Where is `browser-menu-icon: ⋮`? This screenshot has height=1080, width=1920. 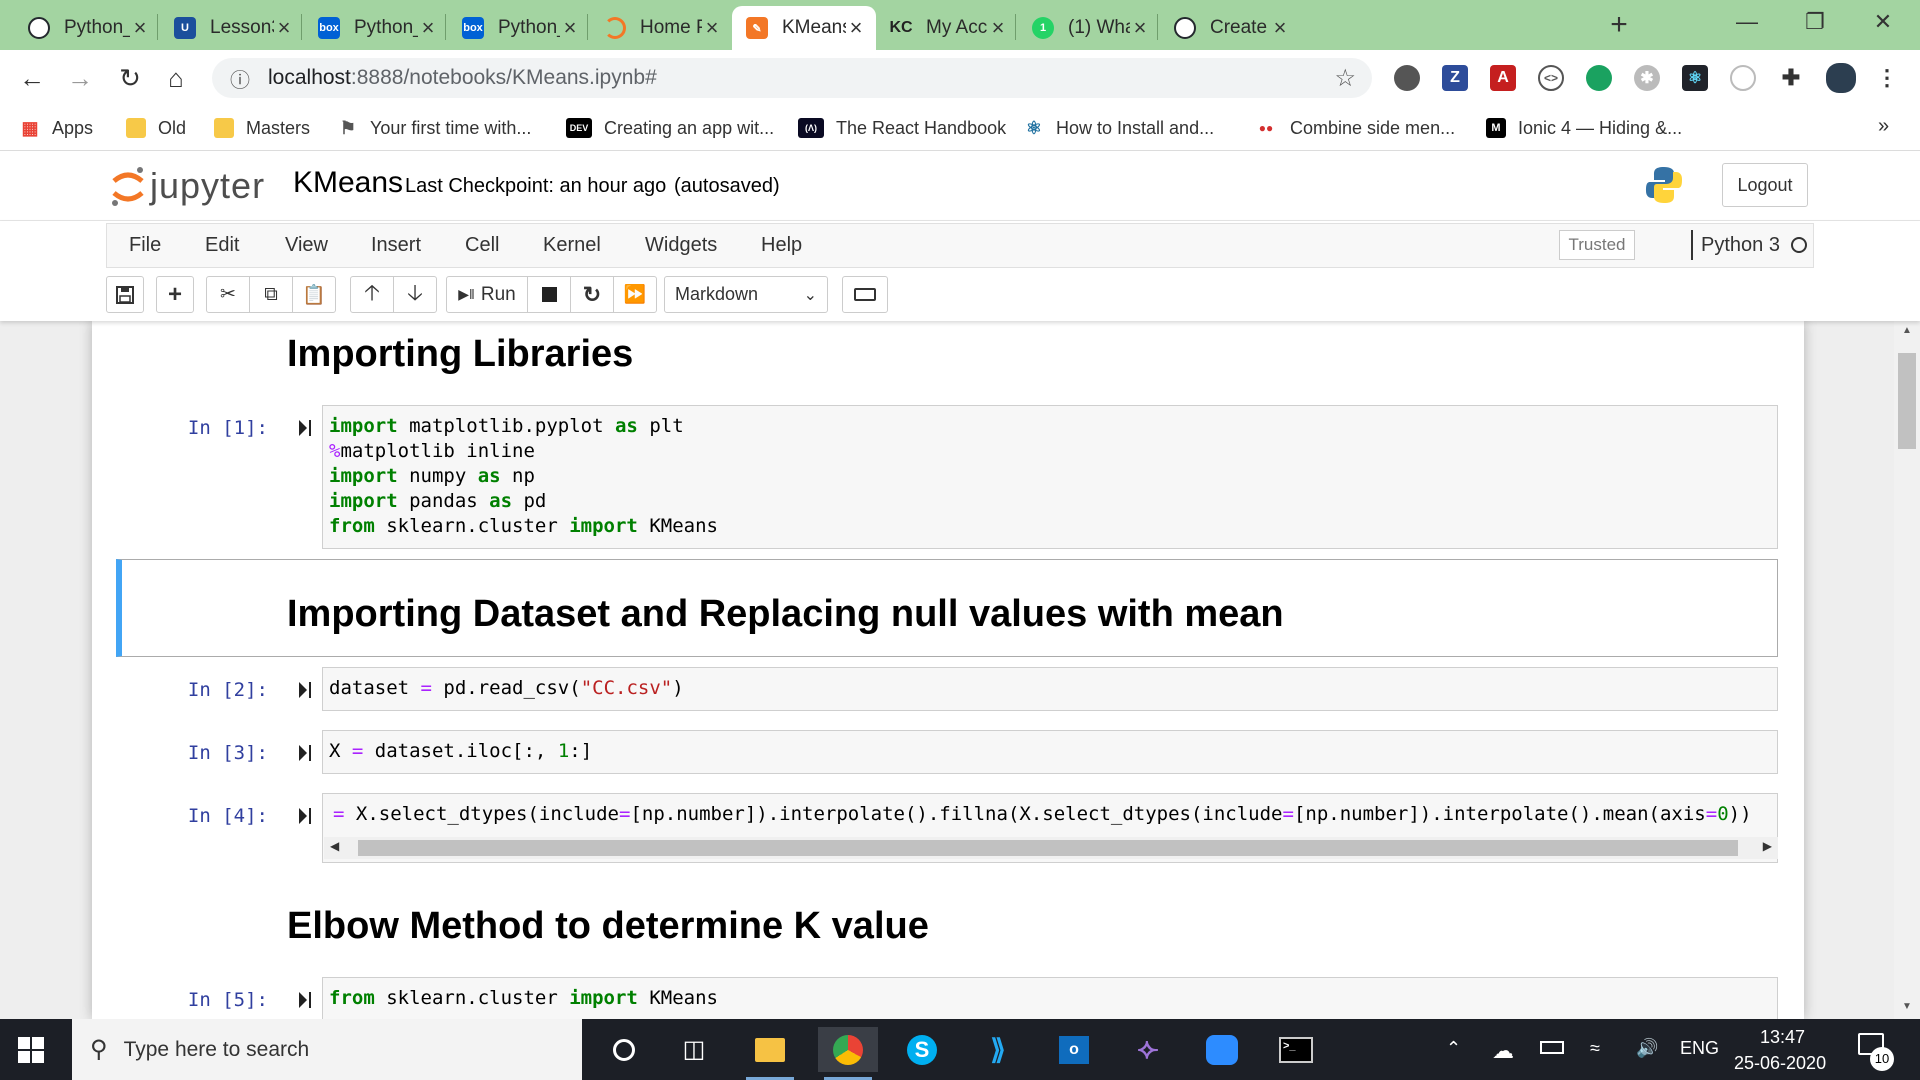
browser-menu-icon: ⋮ is located at coordinates (1887, 78).